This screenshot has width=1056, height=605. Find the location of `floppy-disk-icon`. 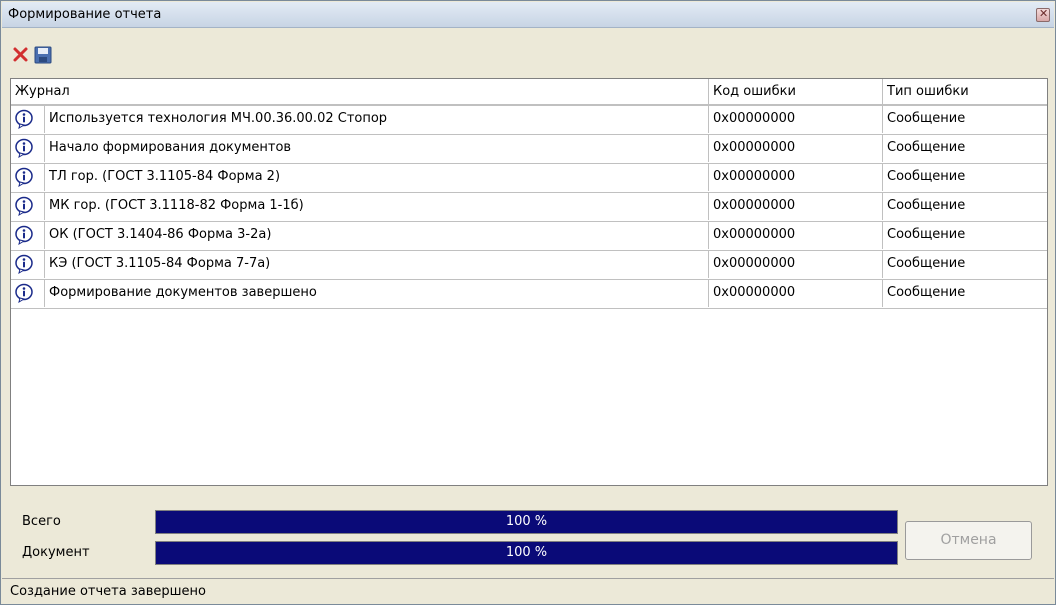

floppy-disk-icon is located at coordinates (43, 55).